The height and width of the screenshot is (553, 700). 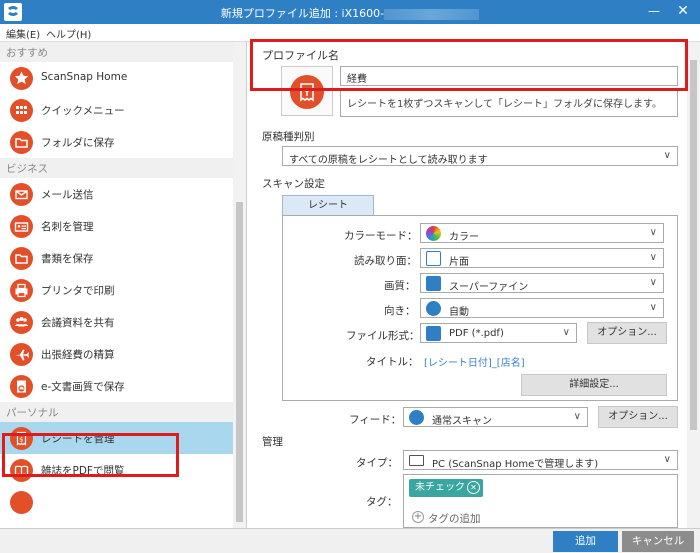 What do you see at coordinates (23, 33) in the screenshot?
I see `menu-edit: 編集(E)` at bounding box center [23, 33].